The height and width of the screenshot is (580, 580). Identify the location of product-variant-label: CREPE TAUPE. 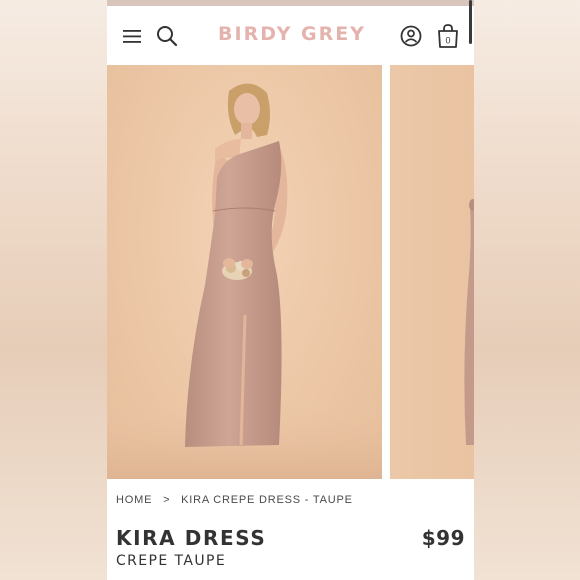
(171, 561).